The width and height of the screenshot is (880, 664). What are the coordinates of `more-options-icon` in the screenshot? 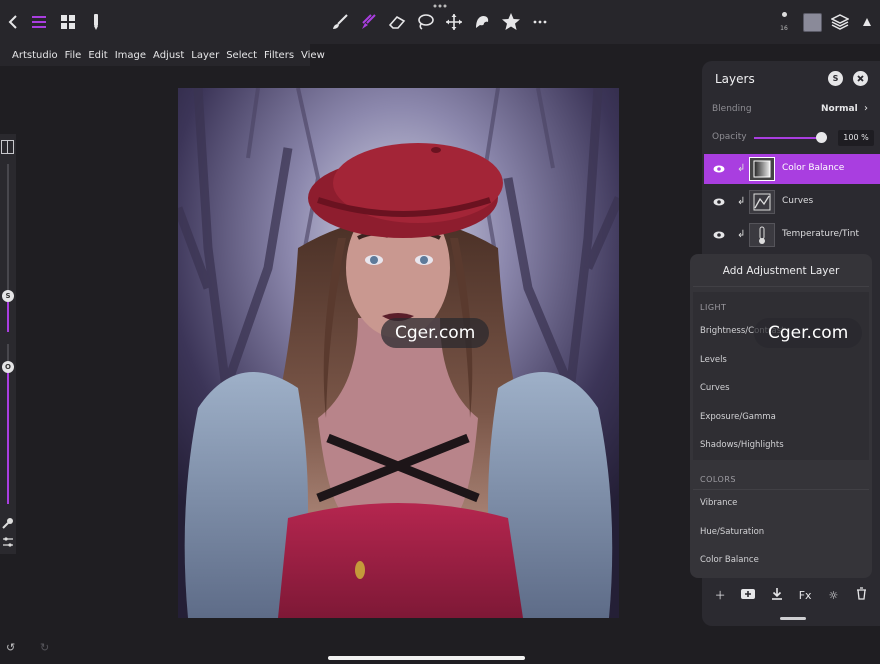 It's located at (540, 22).